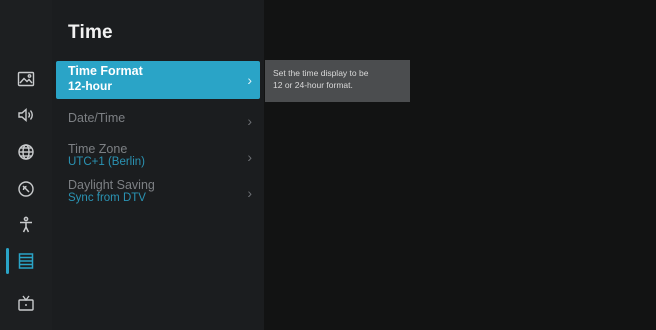 This screenshot has height=330, width=656. Describe the element at coordinates (26, 303) in the screenshot. I see `tv-antenna-icon` at that location.